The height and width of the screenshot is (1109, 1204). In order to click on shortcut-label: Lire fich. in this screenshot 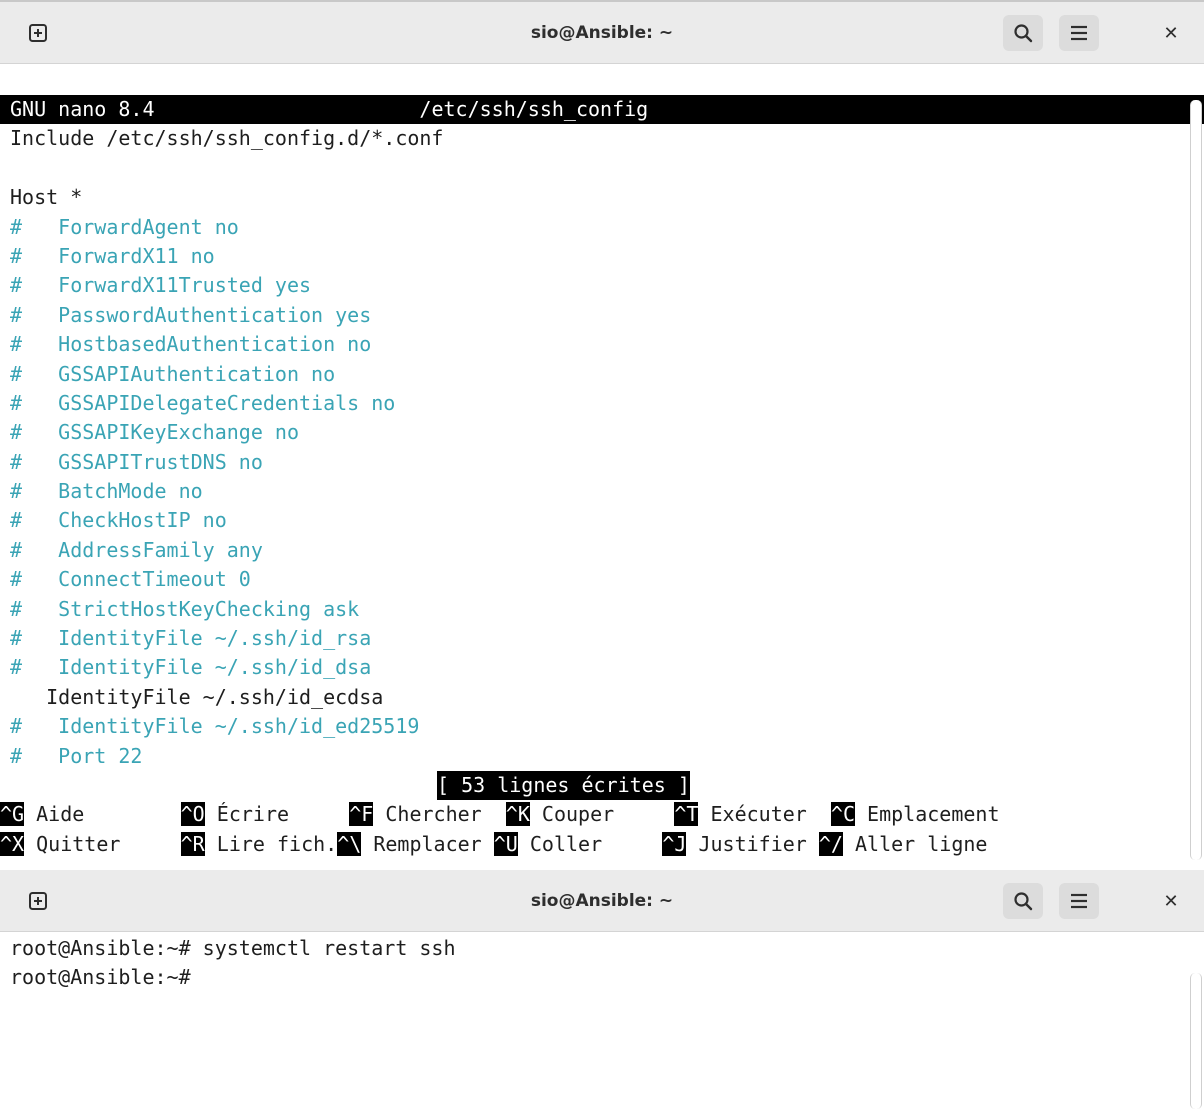, I will do `click(271, 843)`.